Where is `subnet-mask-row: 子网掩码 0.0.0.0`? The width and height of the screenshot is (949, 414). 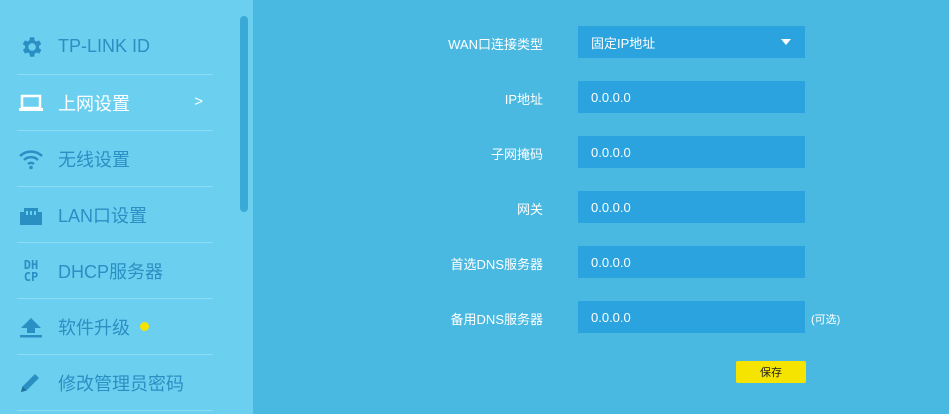
subnet-mask-row: 子网掩码 0.0.0.0 is located at coordinates (664, 152).